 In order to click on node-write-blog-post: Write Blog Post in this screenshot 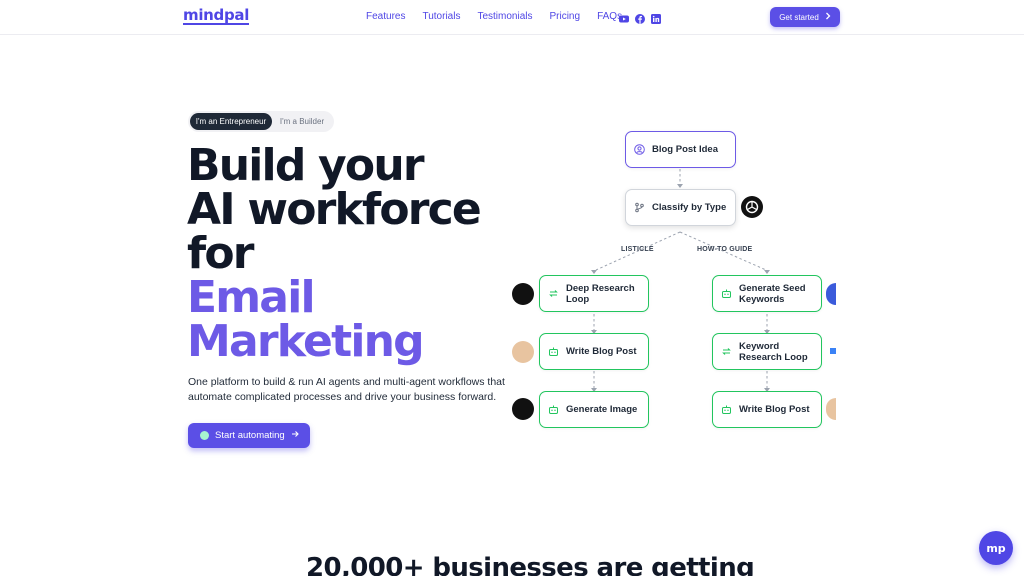, I will do `click(594, 351)`.